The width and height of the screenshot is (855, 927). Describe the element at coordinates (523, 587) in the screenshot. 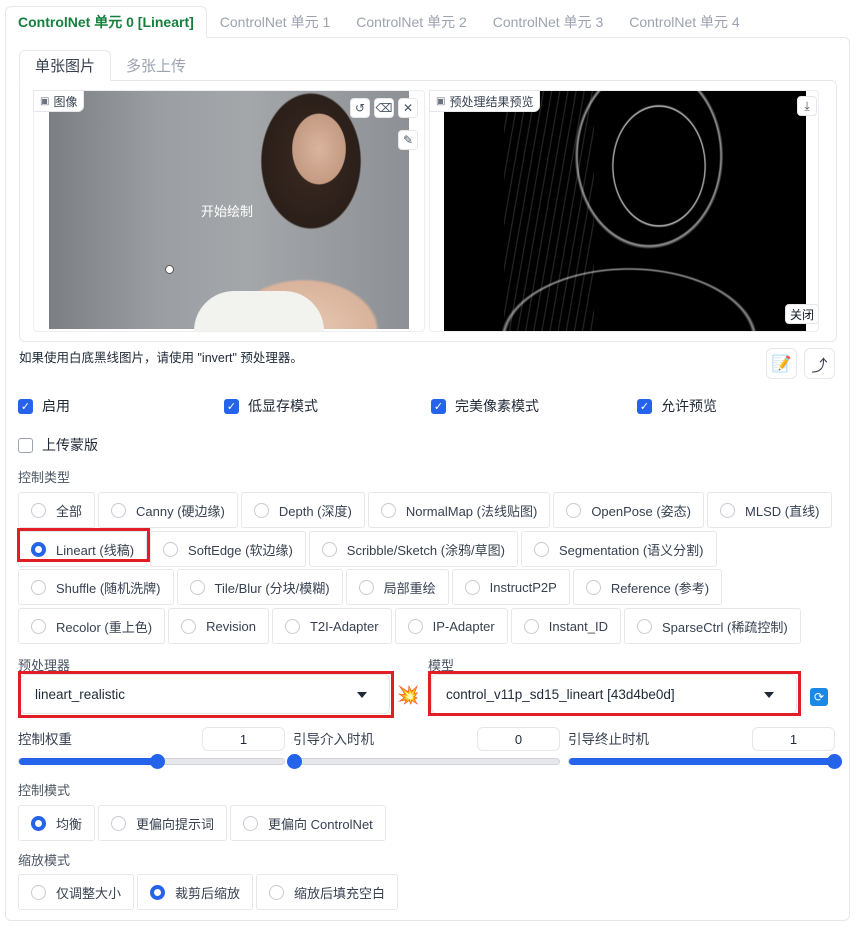

I see `radio-label: InstructP2P` at that location.